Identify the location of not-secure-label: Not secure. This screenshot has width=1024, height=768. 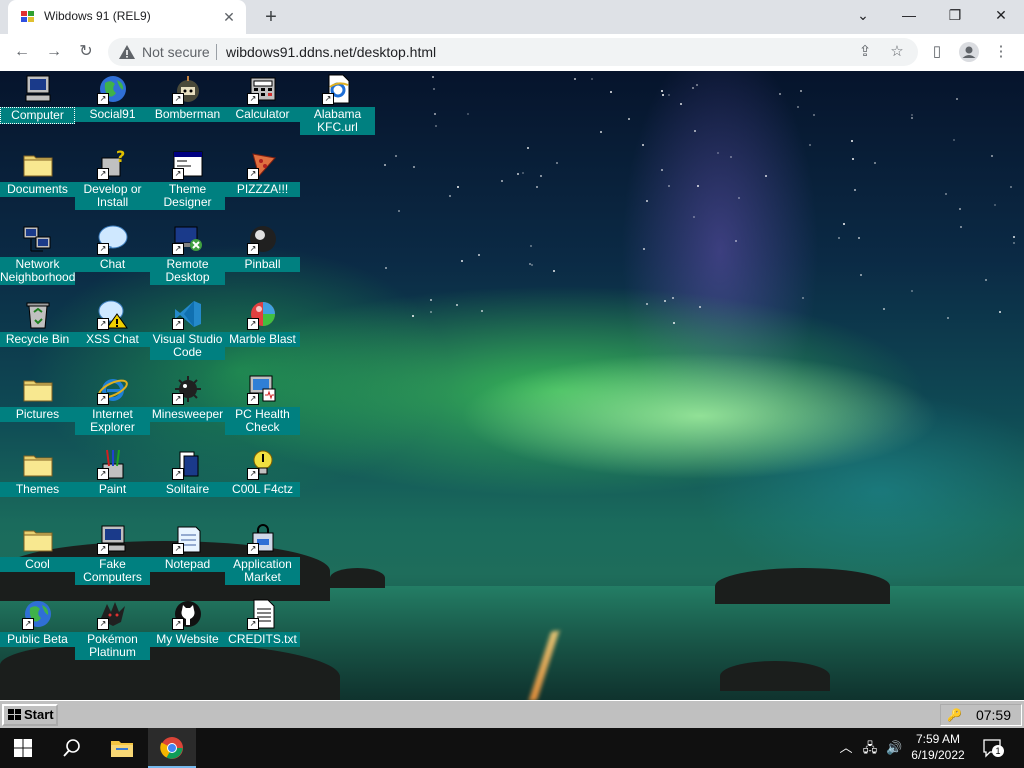
(176, 52).